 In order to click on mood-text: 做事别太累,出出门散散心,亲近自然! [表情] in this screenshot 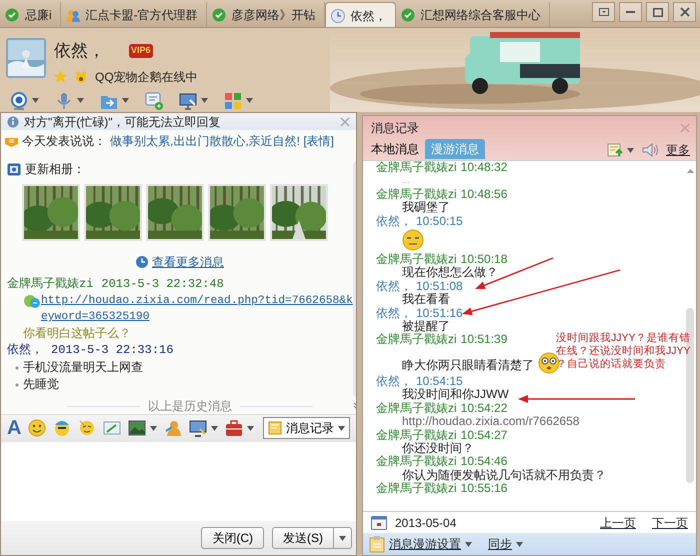, I will do `click(222, 141)`.